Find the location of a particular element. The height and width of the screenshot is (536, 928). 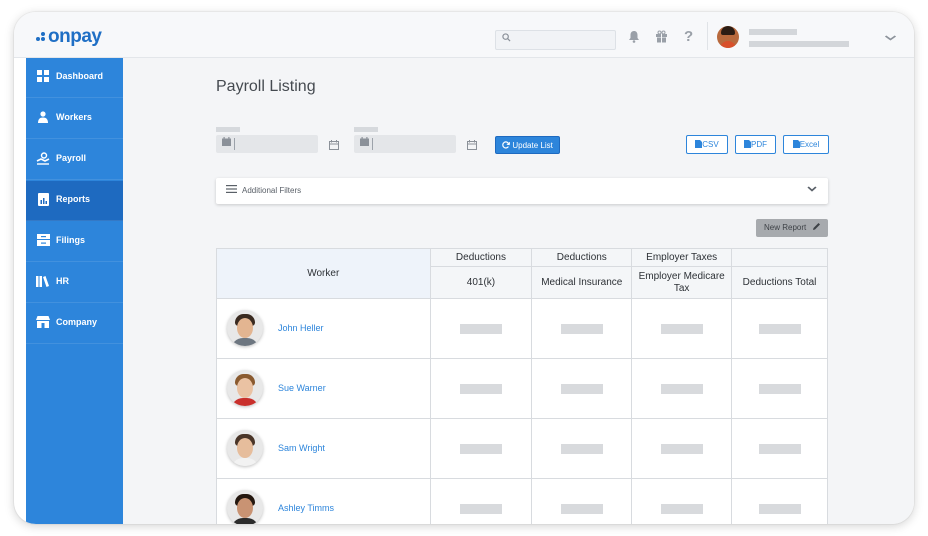

end-date-label-placeholder is located at coordinates (366, 129).